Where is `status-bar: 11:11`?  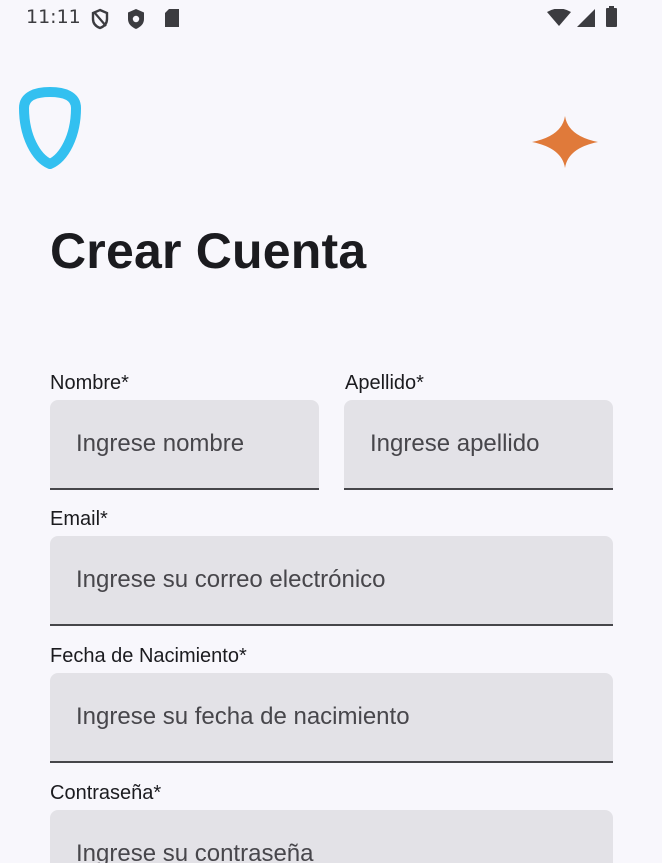
status-bar: 11:11 is located at coordinates (331, 18).